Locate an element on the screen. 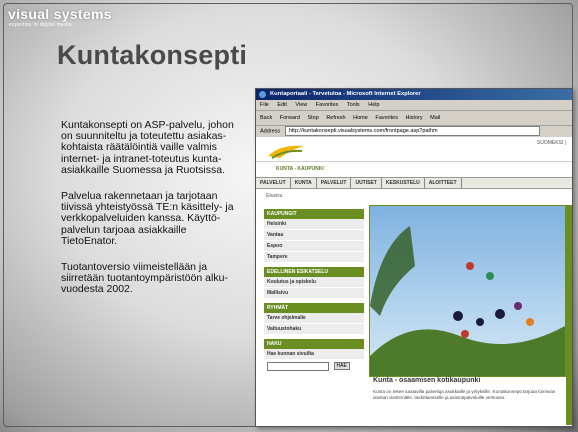 The width and height of the screenshot is (578, 432). menu-edit: Edit is located at coordinates (281, 105).